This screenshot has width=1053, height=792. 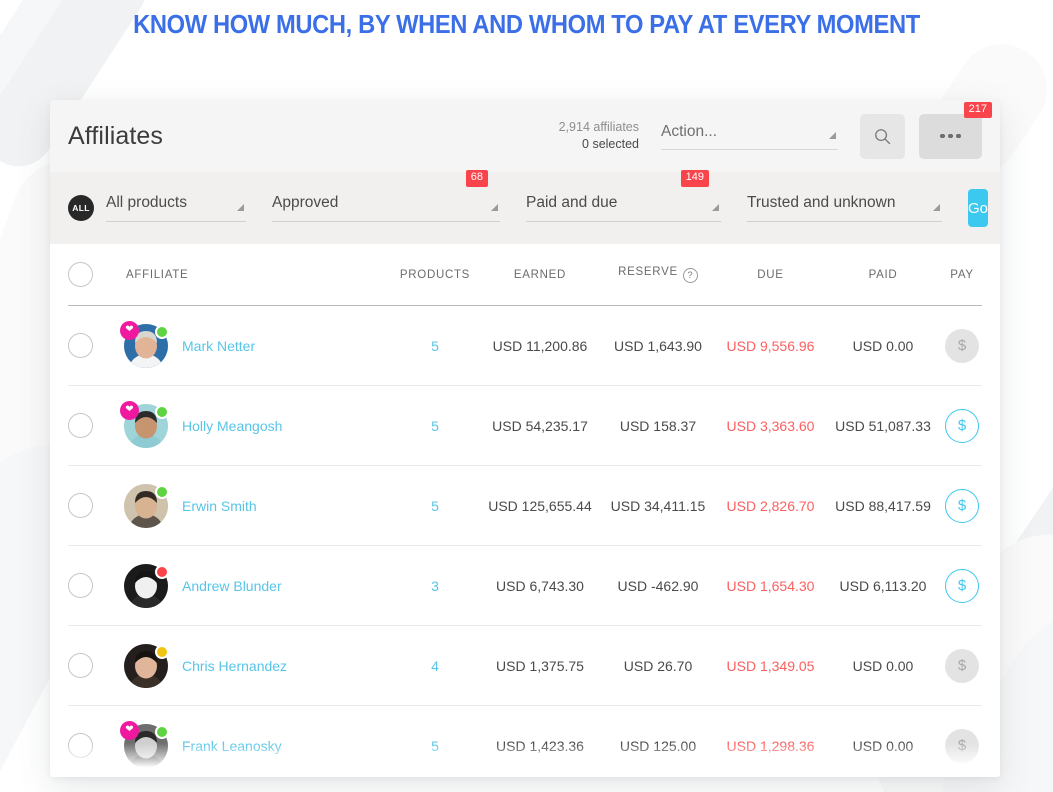 I want to click on affiliate-name-link: Andrew Blunder, so click(x=232, y=586).